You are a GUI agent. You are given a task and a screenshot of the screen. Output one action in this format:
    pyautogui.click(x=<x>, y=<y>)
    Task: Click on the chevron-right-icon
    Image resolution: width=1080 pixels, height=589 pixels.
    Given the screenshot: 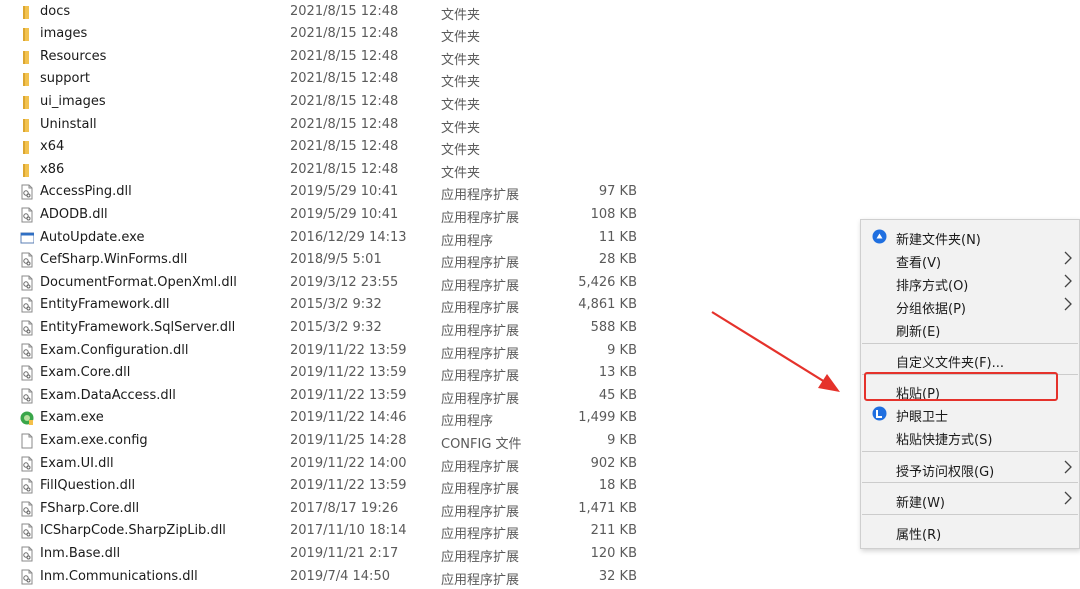 What is the action you would take?
    pyautogui.click(x=1068, y=258)
    